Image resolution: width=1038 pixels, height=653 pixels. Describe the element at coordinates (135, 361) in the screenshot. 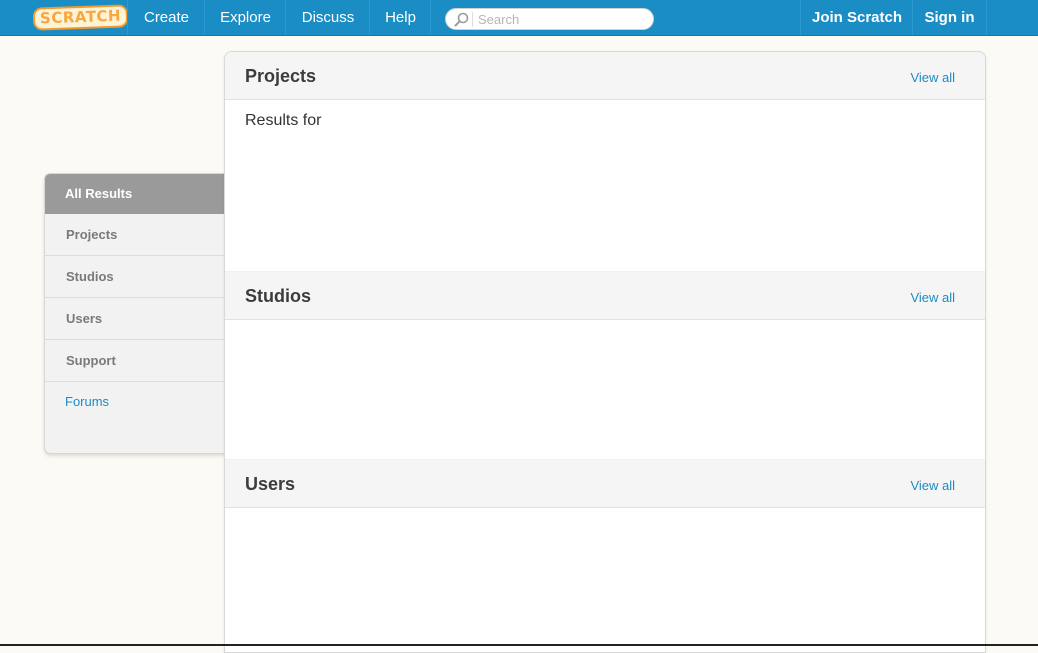

I see `sidebar-item-support: Support` at that location.